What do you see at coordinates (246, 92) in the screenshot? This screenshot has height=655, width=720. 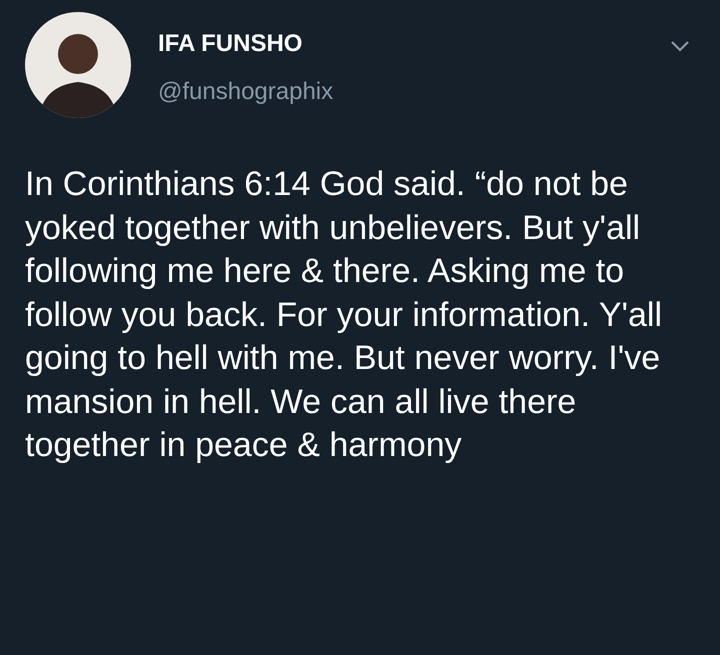 I see `author-handle: @funshographix` at bounding box center [246, 92].